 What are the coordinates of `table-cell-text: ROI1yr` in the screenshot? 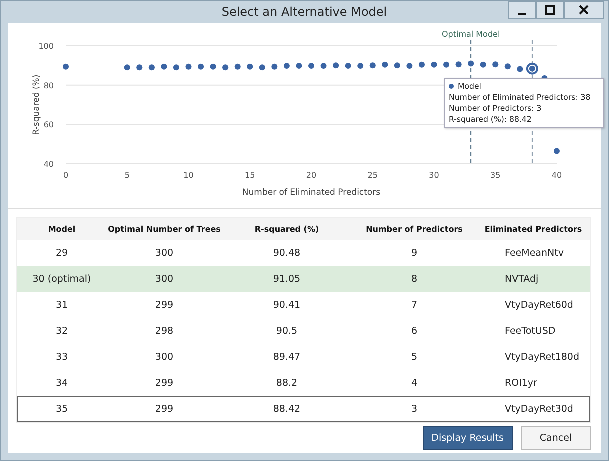 It's located at (521, 383).